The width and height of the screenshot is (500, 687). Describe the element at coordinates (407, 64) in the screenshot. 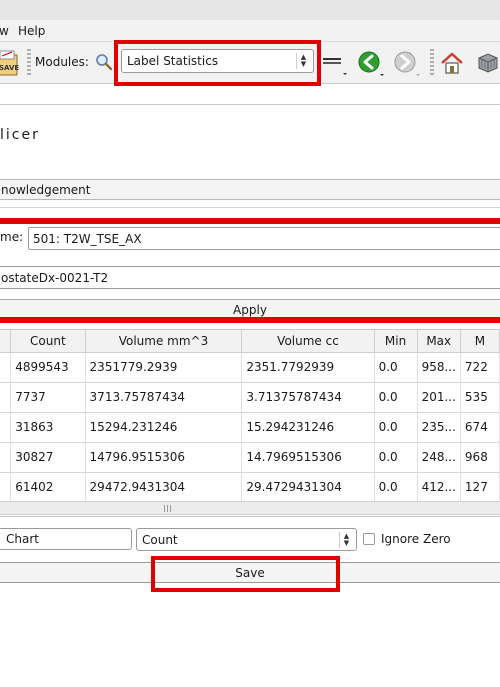

I see `forward-arrow-icon` at that location.